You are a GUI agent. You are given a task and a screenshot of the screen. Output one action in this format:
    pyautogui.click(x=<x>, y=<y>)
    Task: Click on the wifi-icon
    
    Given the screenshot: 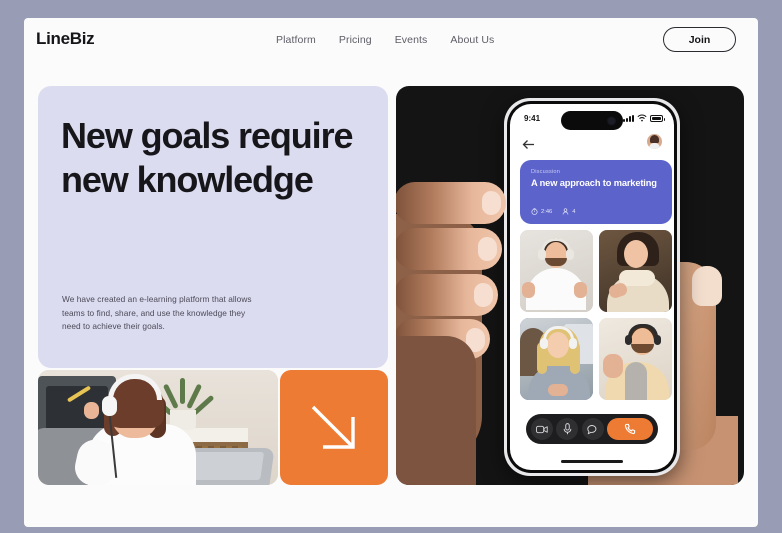 What is the action you would take?
    pyautogui.click(x=642, y=118)
    